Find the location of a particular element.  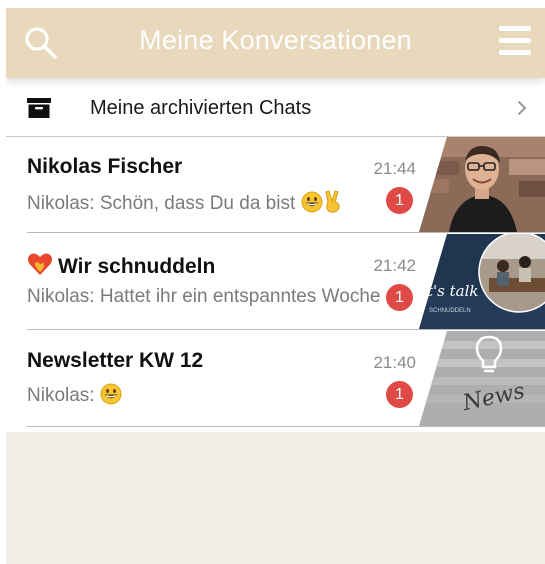

conversation-name-container: Wir schnuddeln is located at coordinates (121, 265).